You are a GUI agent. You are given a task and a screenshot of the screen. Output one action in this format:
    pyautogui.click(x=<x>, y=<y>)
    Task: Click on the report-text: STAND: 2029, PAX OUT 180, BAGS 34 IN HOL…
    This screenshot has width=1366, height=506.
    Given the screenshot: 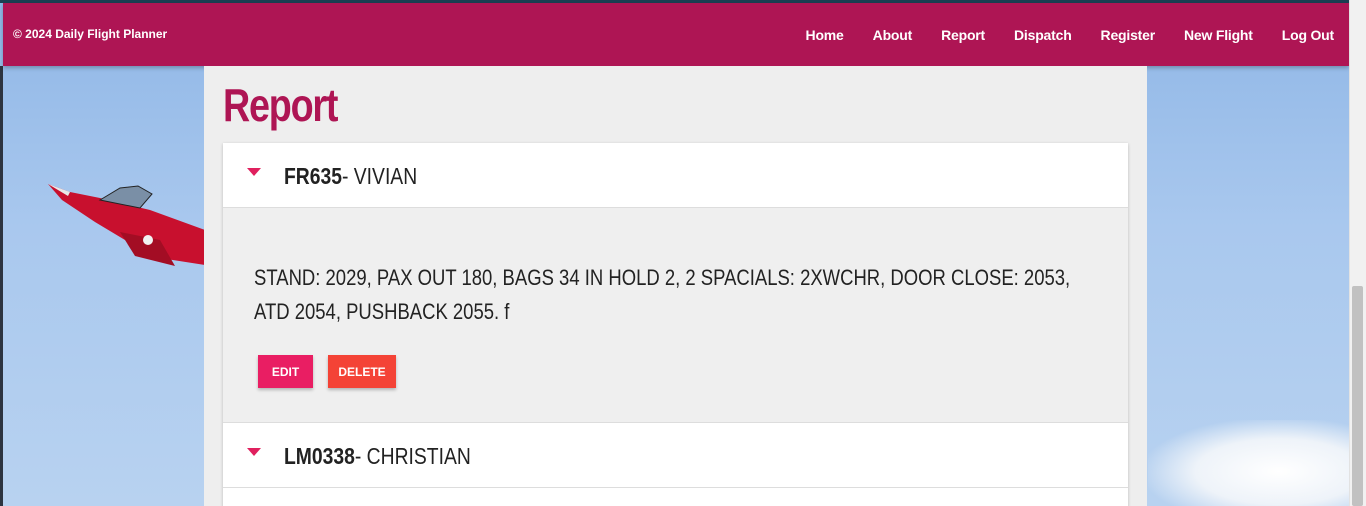 What is the action you would take?
    pyautogui.click(x=662, y=294)
    